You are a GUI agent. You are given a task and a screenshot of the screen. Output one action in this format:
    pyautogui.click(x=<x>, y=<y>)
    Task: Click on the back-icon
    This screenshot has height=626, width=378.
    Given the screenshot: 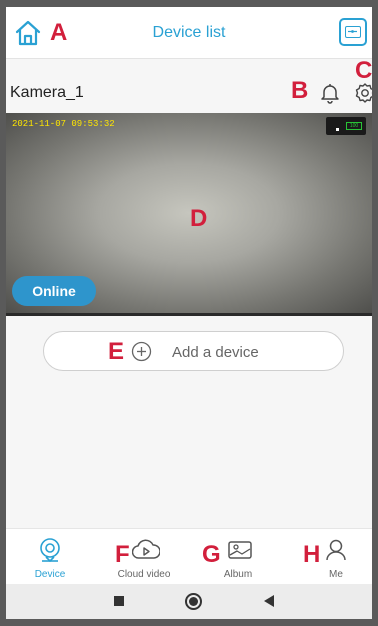 What is the action you would take?
    pyautogui.click(x=269, y=601)
    